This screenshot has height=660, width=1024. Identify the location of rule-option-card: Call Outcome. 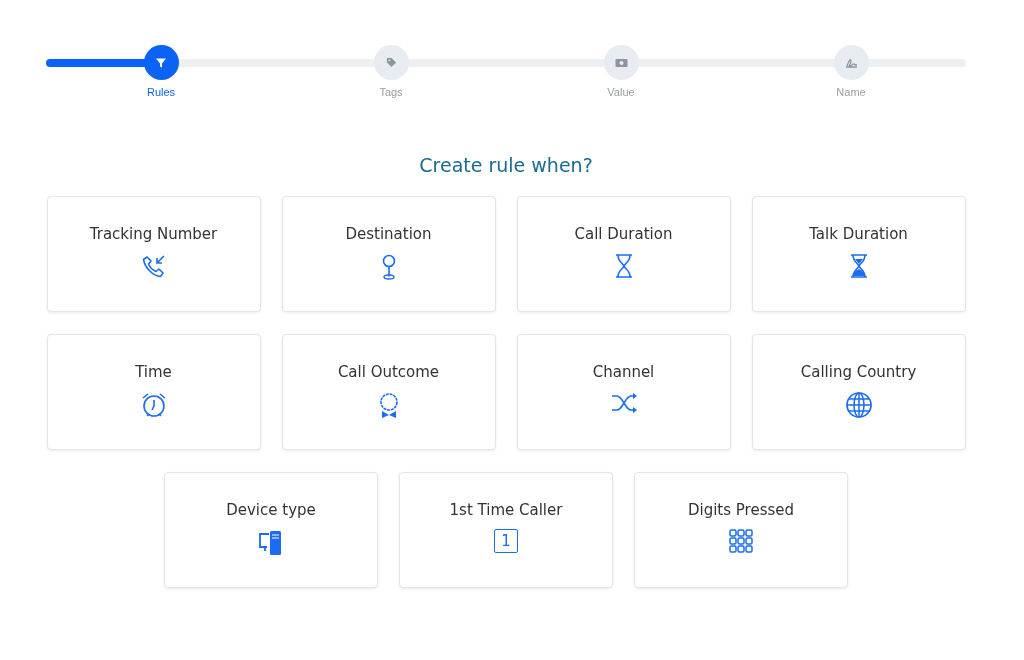
(388, 392).